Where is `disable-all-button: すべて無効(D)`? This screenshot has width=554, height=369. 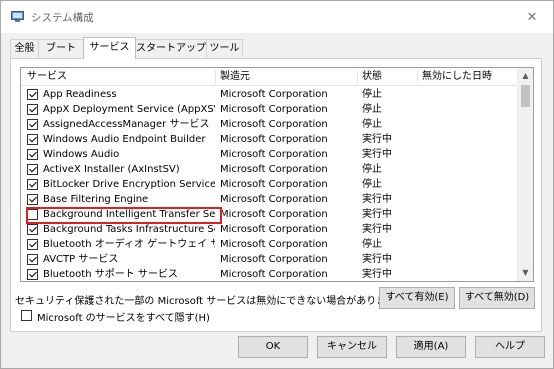
disable-all-button: すべて無効(D) is located at coordinates (497, 298).